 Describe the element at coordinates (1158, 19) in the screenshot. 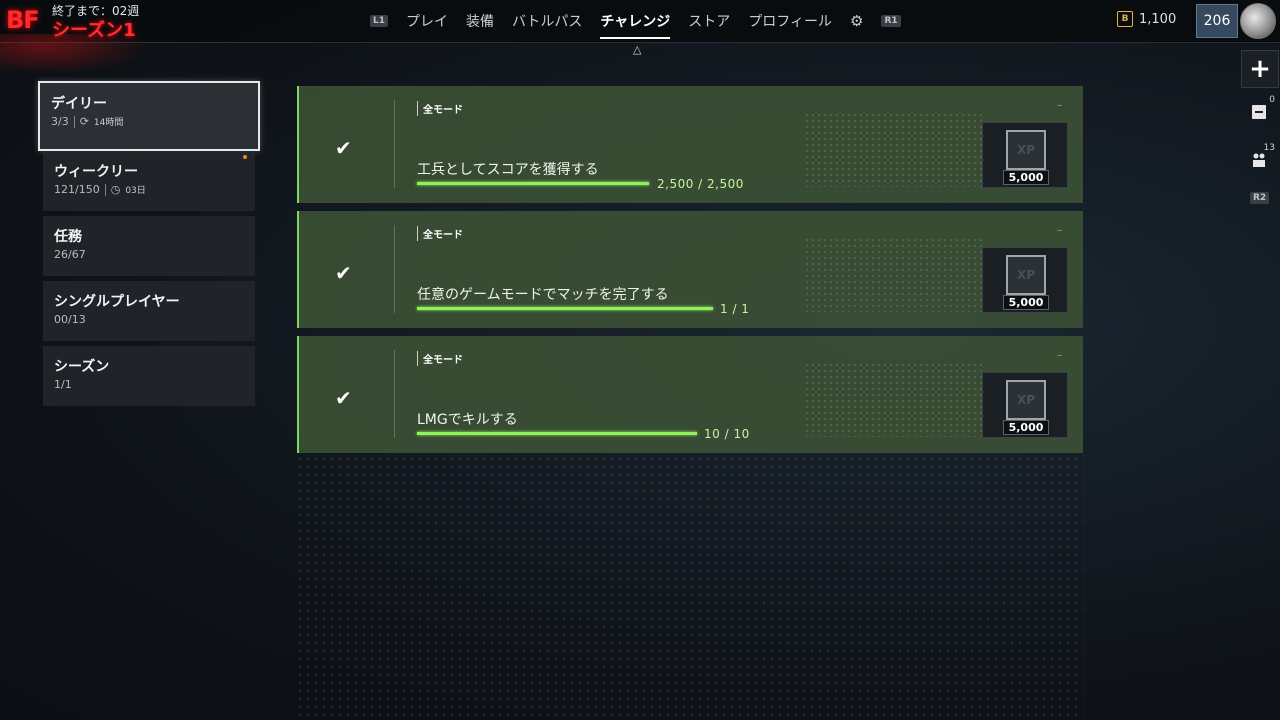

I see `currency-value: 1,100` at that location.